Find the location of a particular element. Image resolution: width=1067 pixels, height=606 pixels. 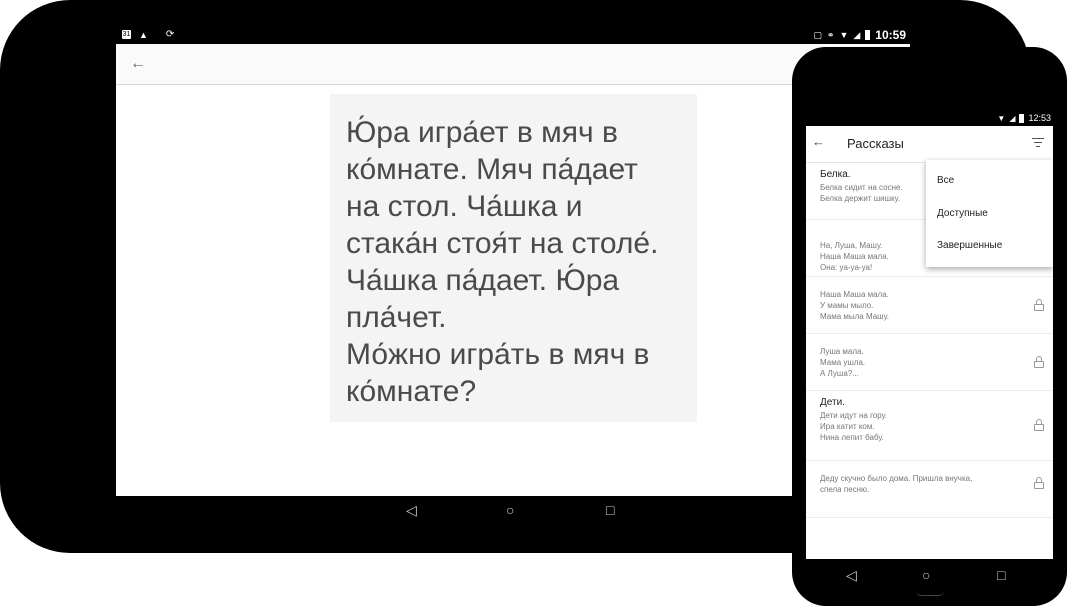

calendar-icon: 31 is located at coordinates (126, 34).